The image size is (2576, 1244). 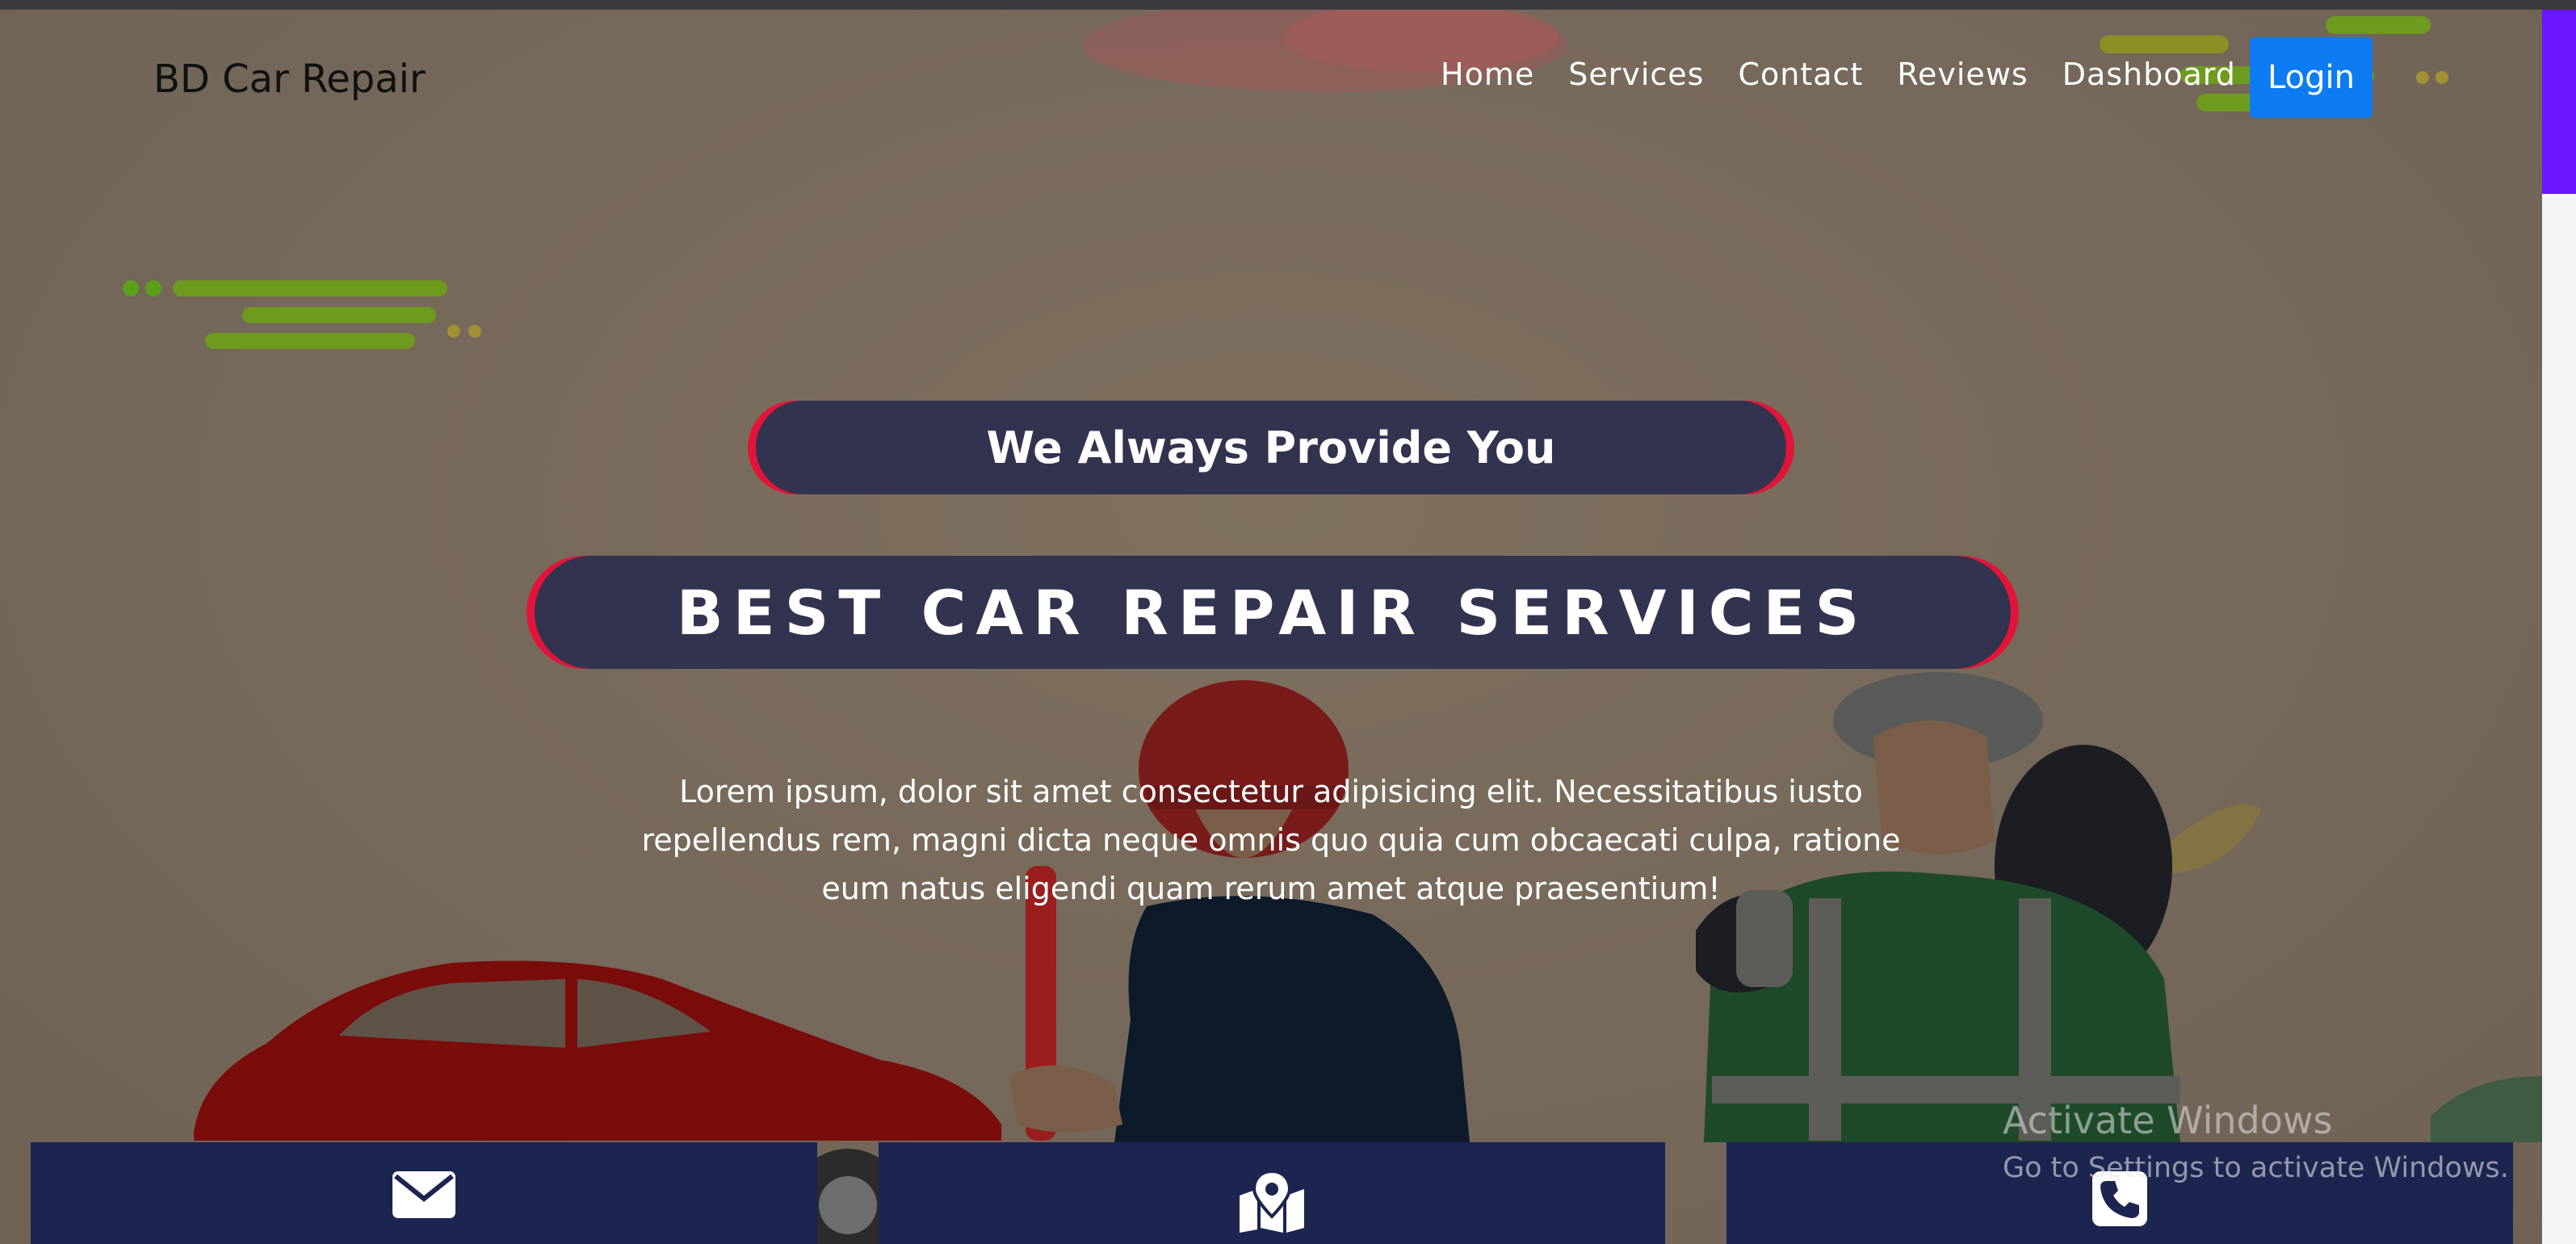 What do you see at coordinates (1800, 75) in the screenshot?
I see `nav-contact-link: Contact` at bounding box center [1800, 75].